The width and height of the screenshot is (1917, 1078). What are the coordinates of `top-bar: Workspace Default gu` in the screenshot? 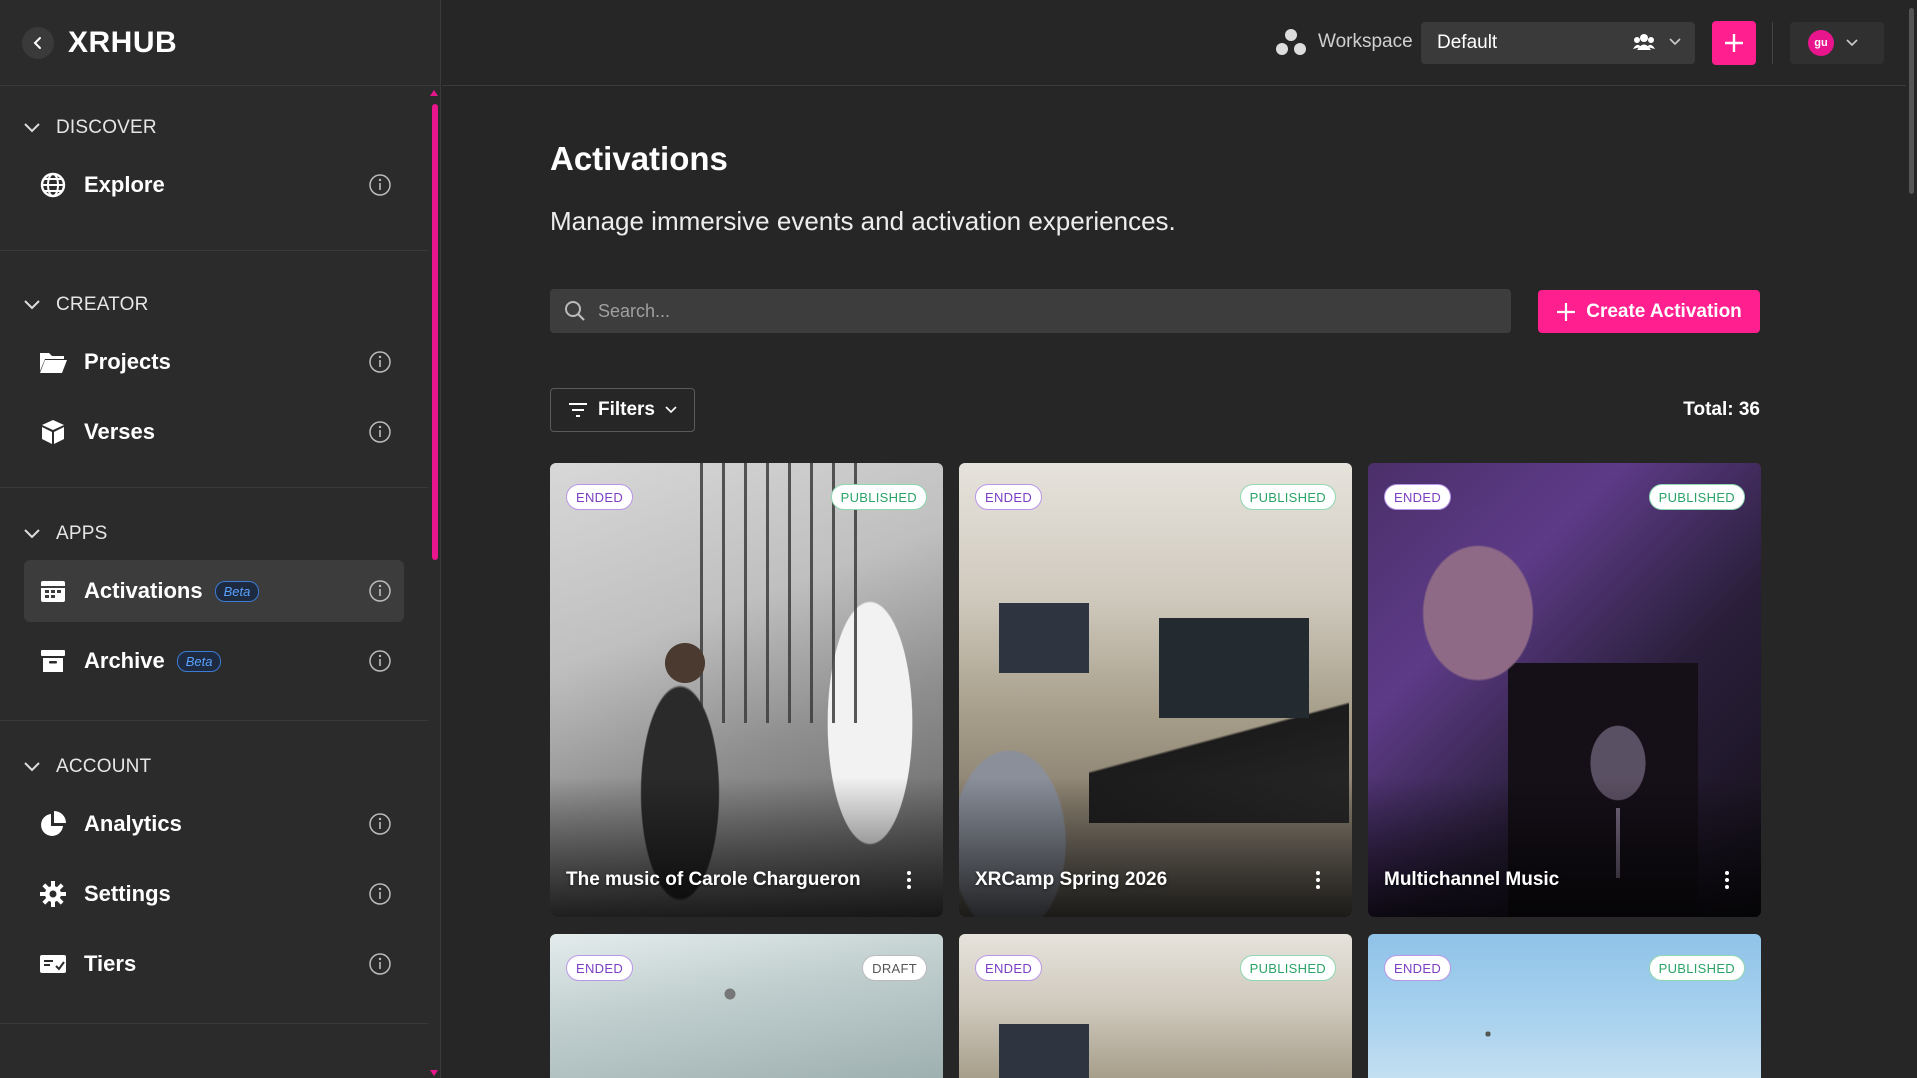 It's located at (1179, 43).